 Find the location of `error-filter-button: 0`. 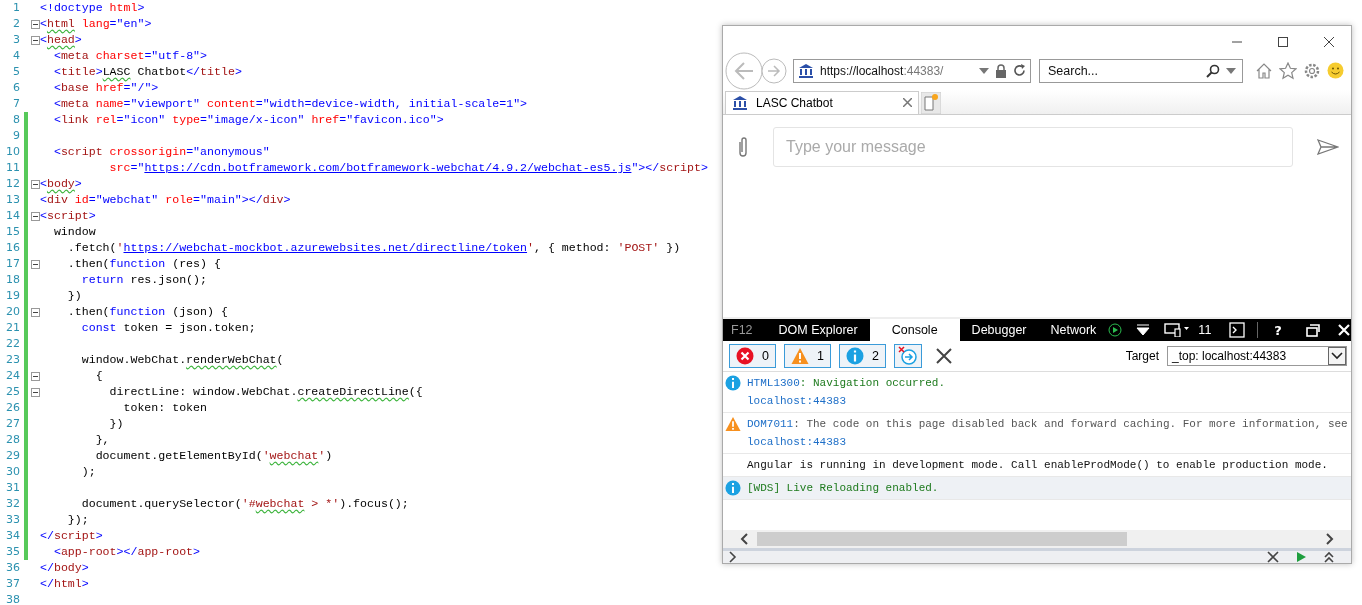

error-filter-button: 0 is located at coordinates (752, 356).